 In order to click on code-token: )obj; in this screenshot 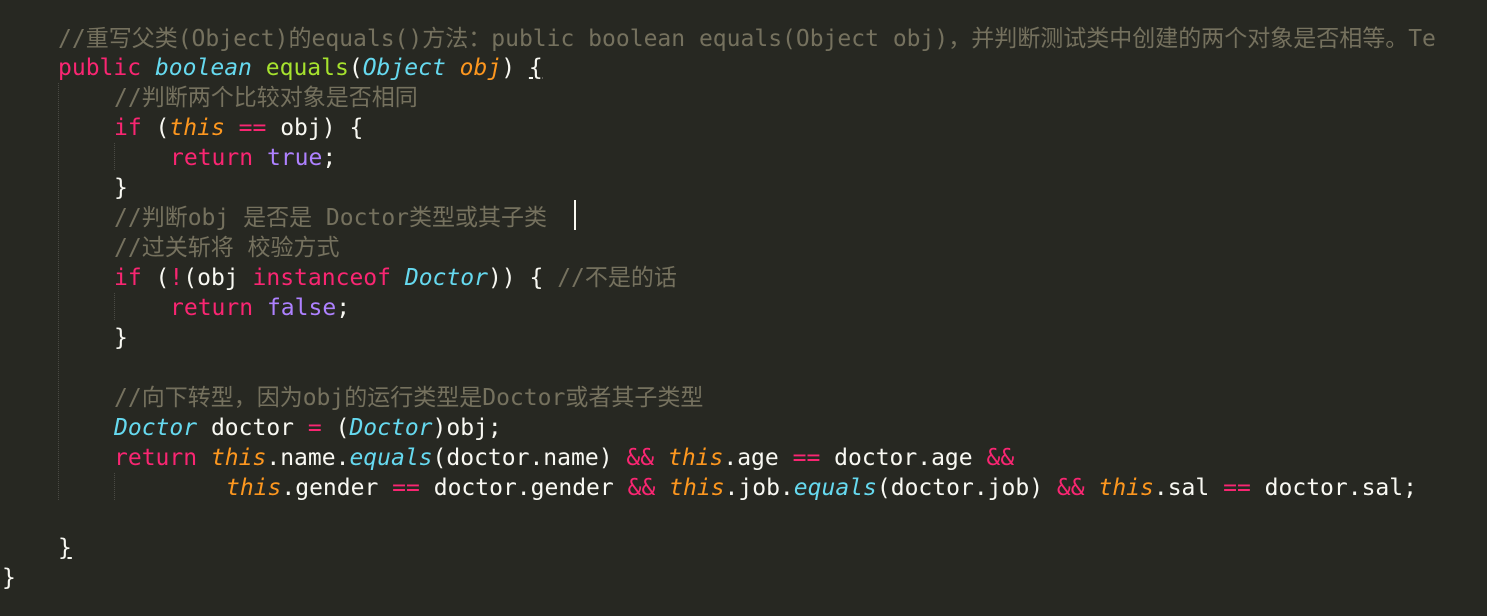, I will do `click(467, 428)`.